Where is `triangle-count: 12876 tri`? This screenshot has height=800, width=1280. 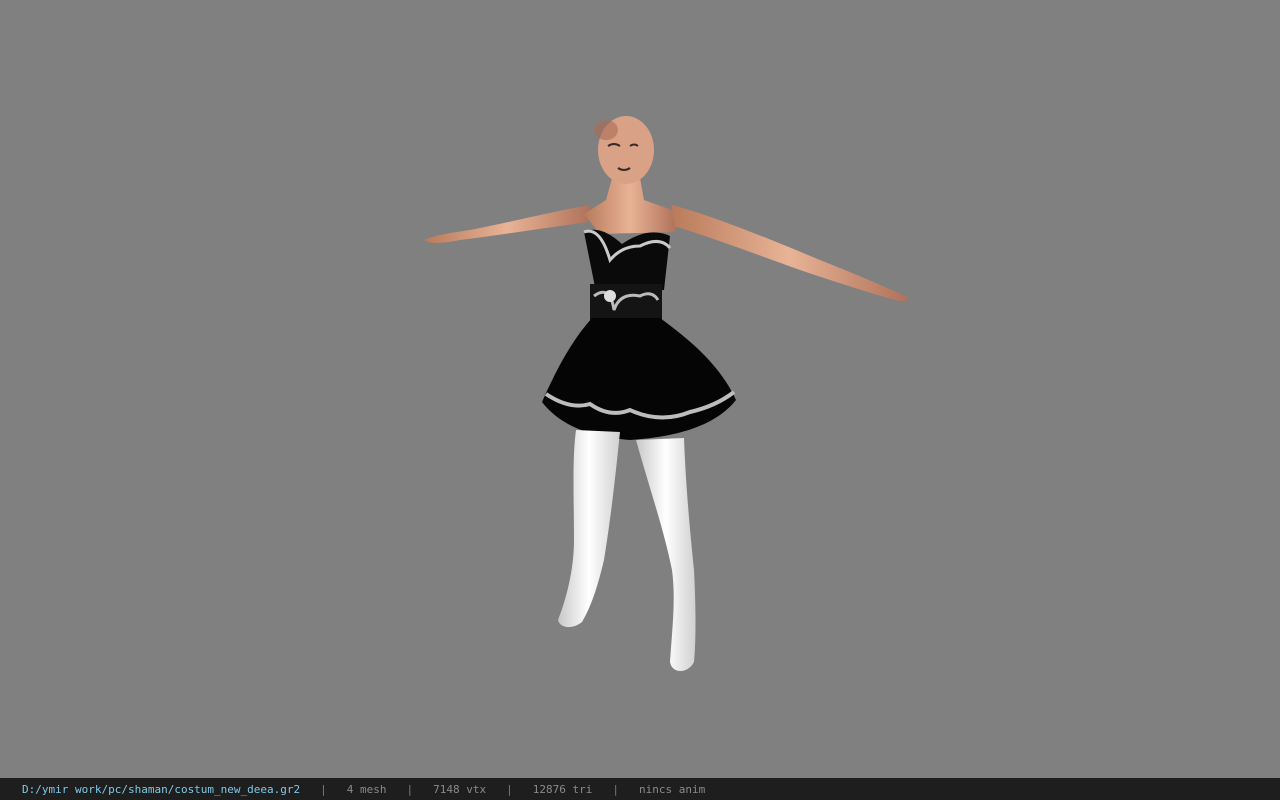
triangle-count: 12876 tri is located at coordinates (562, 789).